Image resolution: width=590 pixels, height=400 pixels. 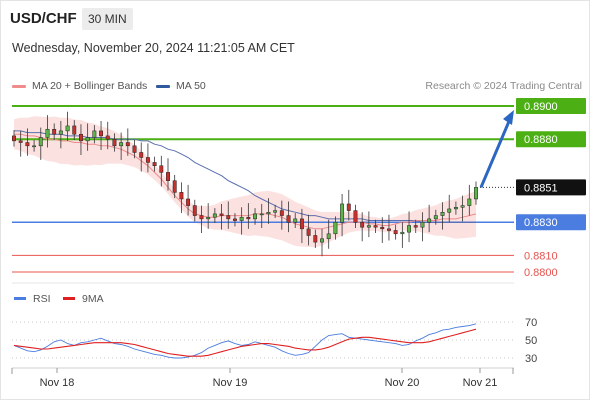 What do you see at coordinates (69, 298) in the screenshot?
I see `ma9-legend-swatch` at bounding box center [69, 298].